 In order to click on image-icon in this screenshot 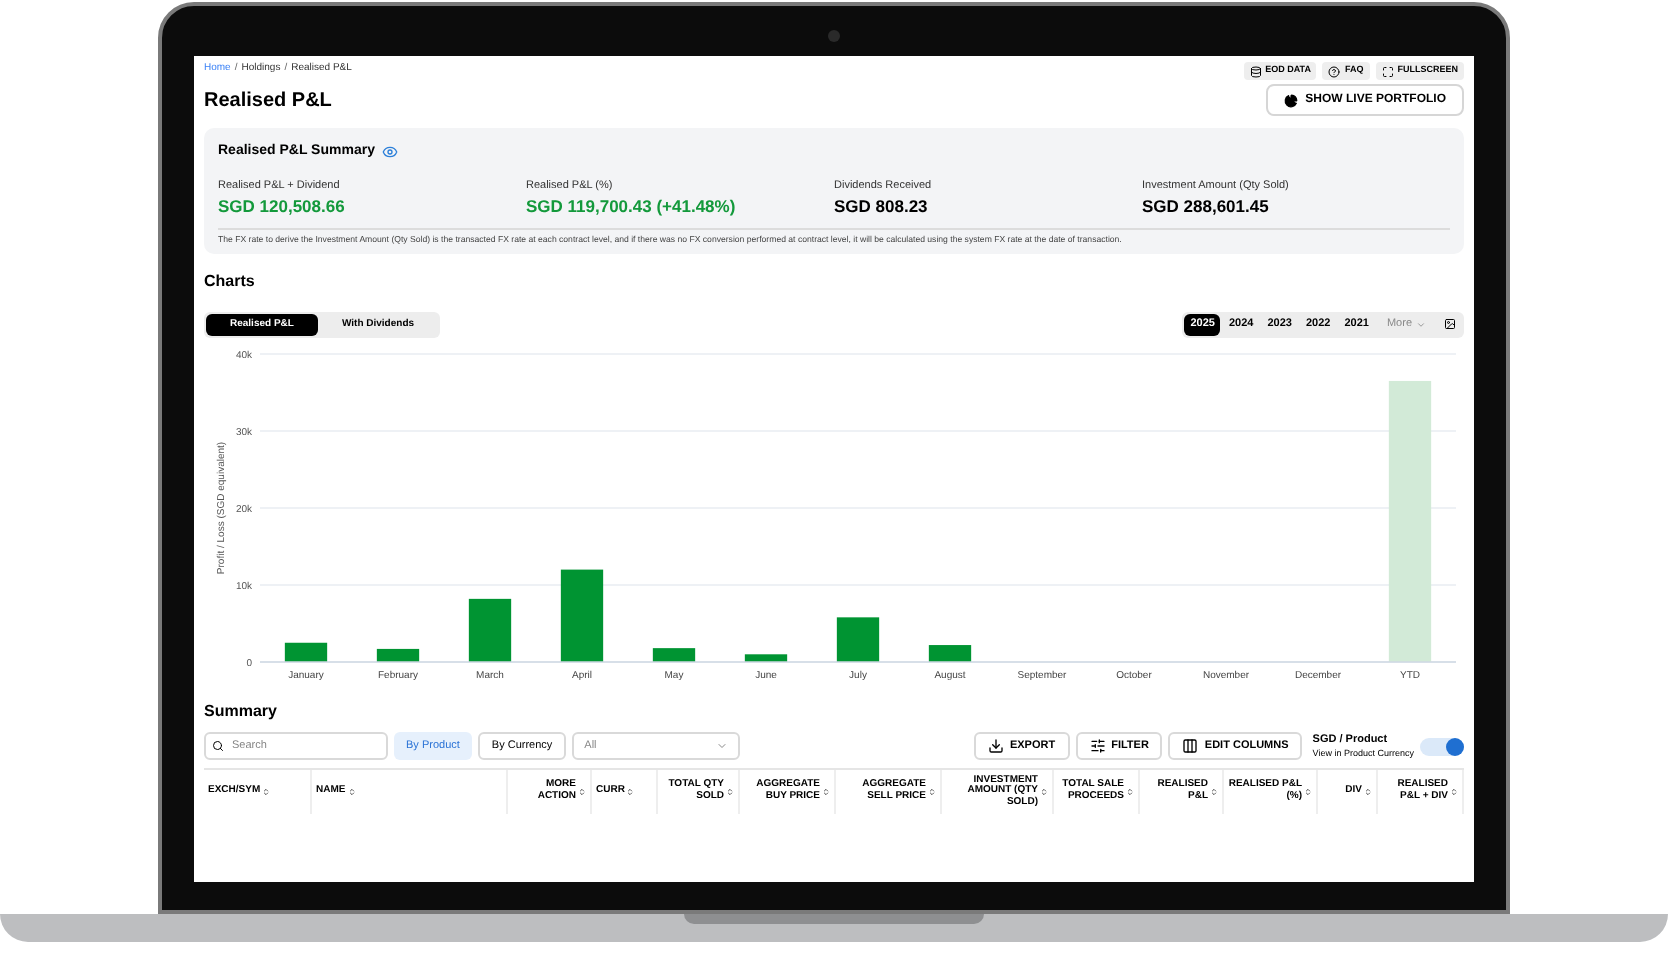, I will do `click(1450, 324)`.